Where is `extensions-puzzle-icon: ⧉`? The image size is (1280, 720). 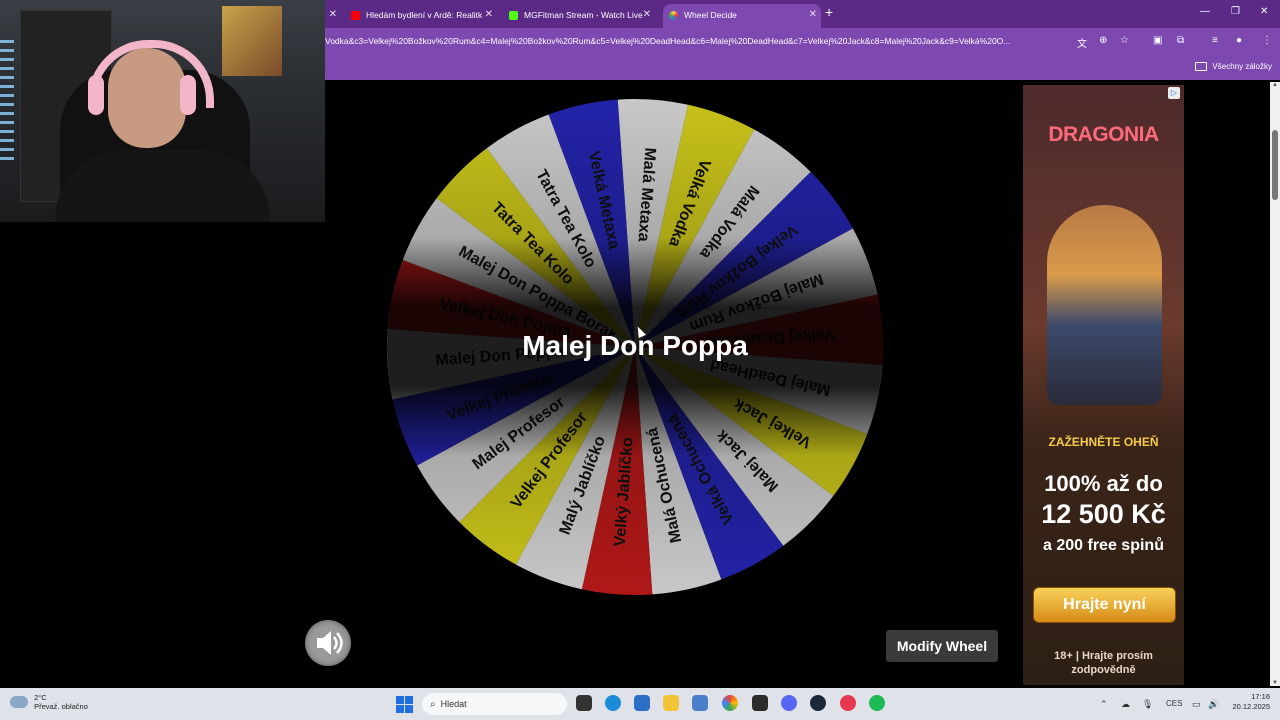 extensions-puzzle-icon: ⧉ is located at coordinates (1180, 40).